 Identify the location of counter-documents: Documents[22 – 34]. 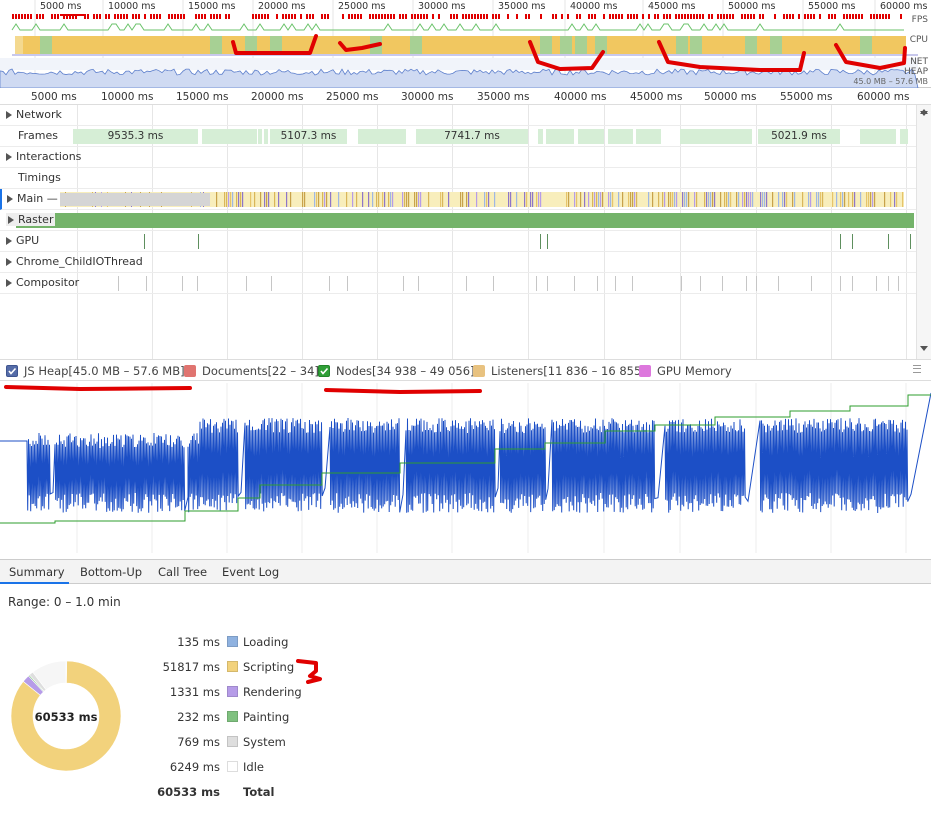
(251, 371).